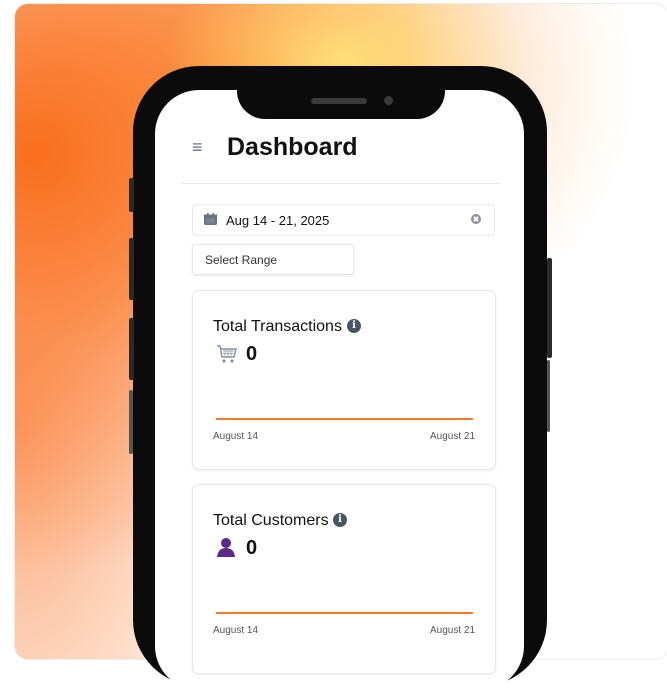 The width and height of the screenshot is (667, 690). Describe the element at coordinates (292, 147) in the screenshot. I see `page-title: Dashboard` at that location.